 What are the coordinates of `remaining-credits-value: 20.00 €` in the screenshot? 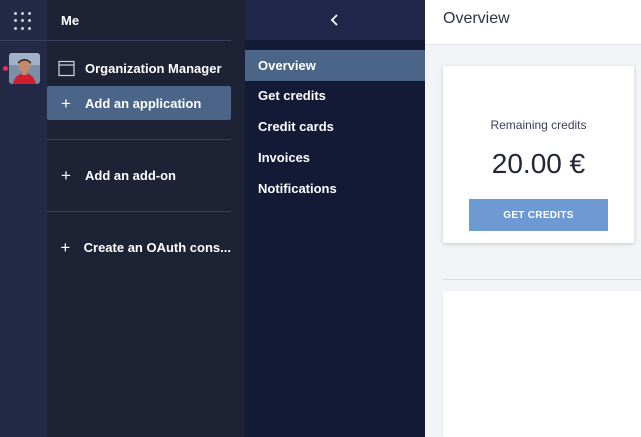 It's located at (538, 163).